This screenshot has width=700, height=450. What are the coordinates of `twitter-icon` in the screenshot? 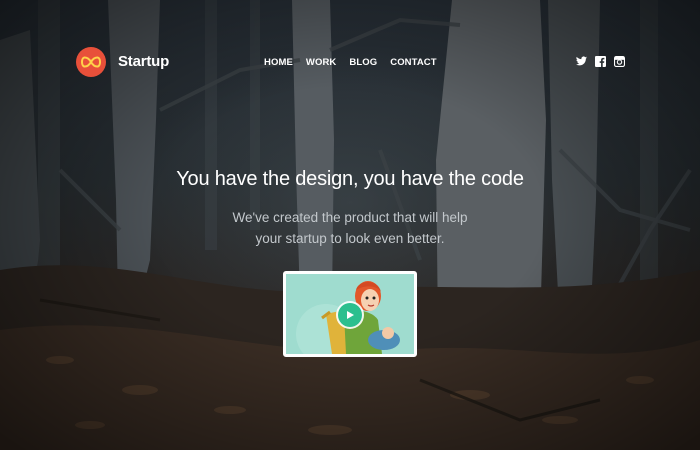 It's located at (581, 61).